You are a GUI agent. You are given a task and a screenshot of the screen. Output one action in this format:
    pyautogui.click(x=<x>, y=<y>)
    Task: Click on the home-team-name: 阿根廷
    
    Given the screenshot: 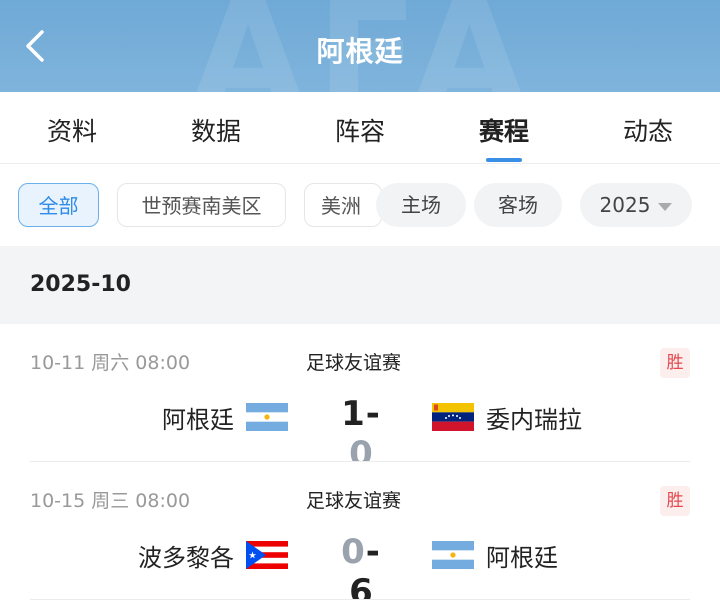 What is the action you would take?
    pyautogui.click(x=198, y=420)
    